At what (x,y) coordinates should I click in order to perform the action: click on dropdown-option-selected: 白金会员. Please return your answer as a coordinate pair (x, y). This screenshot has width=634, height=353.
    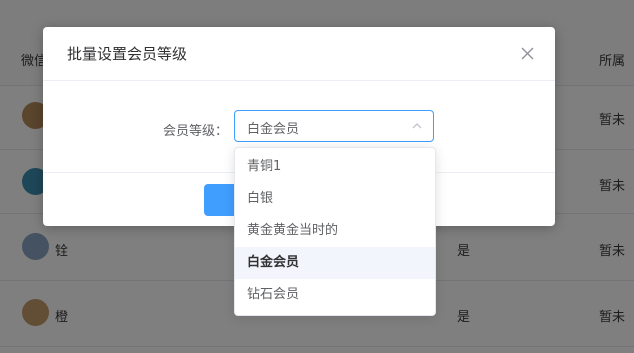
    Looking at the image, I should click on (335, 263).